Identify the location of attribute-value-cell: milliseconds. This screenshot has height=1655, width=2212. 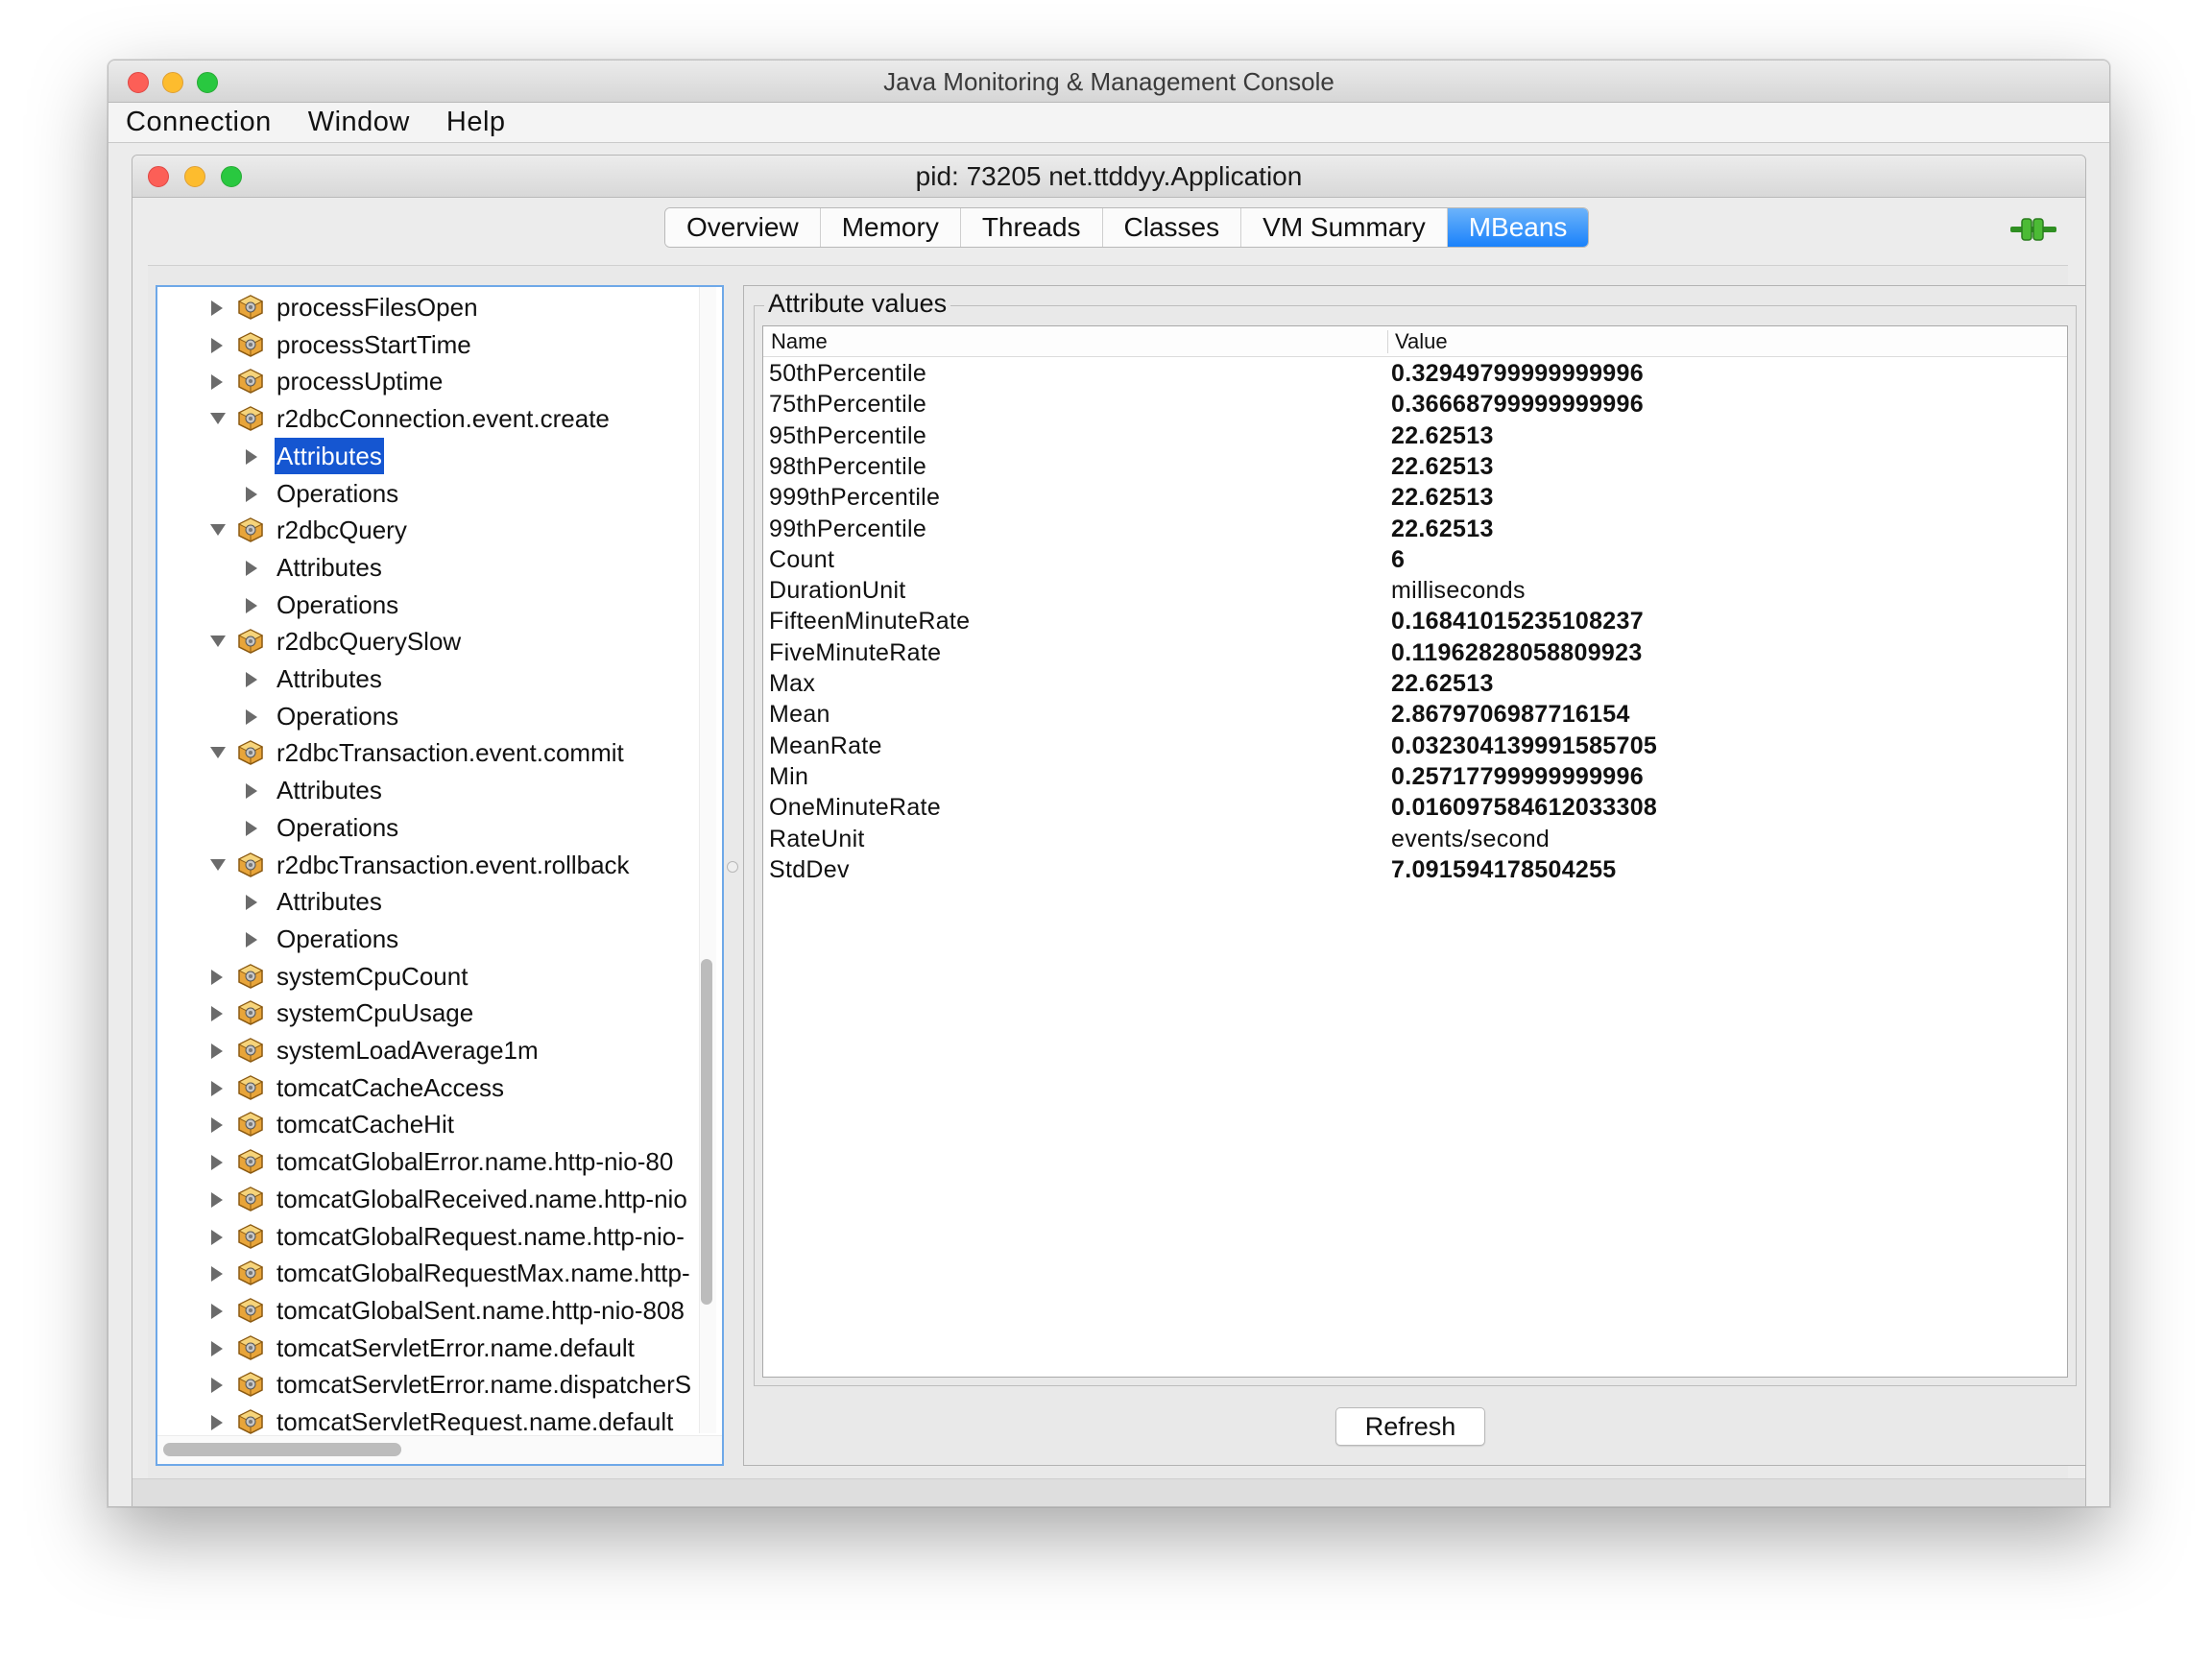
(1459, 590).